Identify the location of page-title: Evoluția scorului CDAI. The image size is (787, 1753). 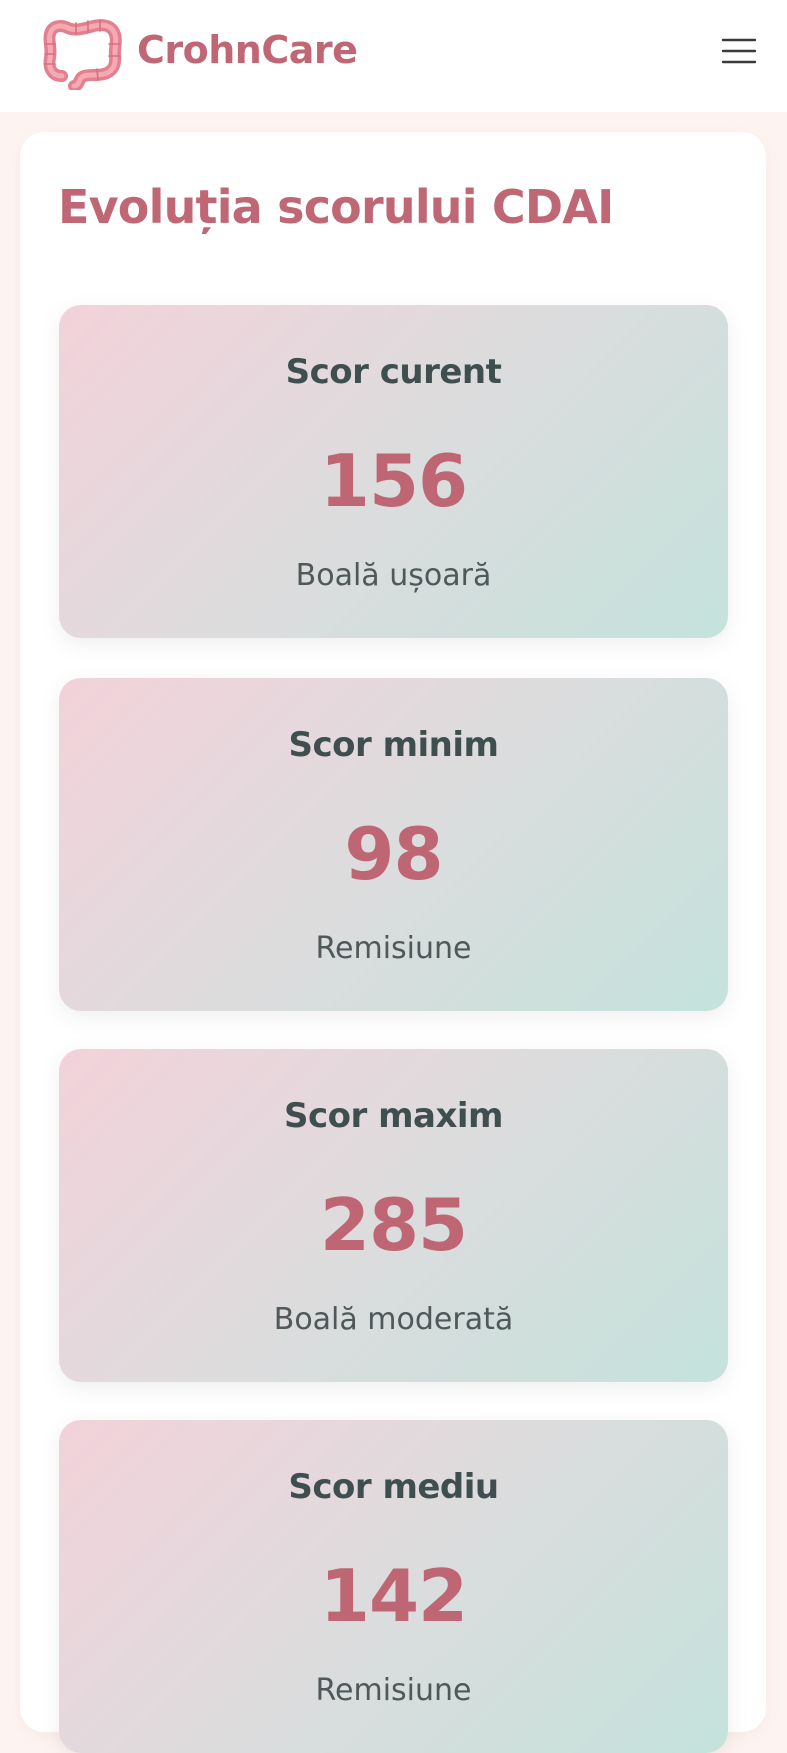
(336, 207).